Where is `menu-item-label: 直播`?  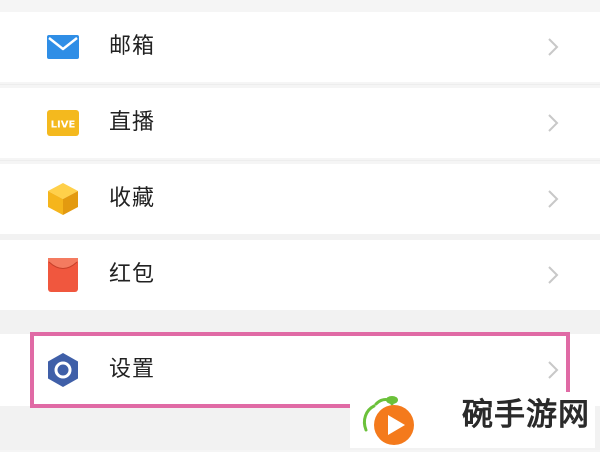
menu-item-label: 直播 is located at coordinates (132, 122).